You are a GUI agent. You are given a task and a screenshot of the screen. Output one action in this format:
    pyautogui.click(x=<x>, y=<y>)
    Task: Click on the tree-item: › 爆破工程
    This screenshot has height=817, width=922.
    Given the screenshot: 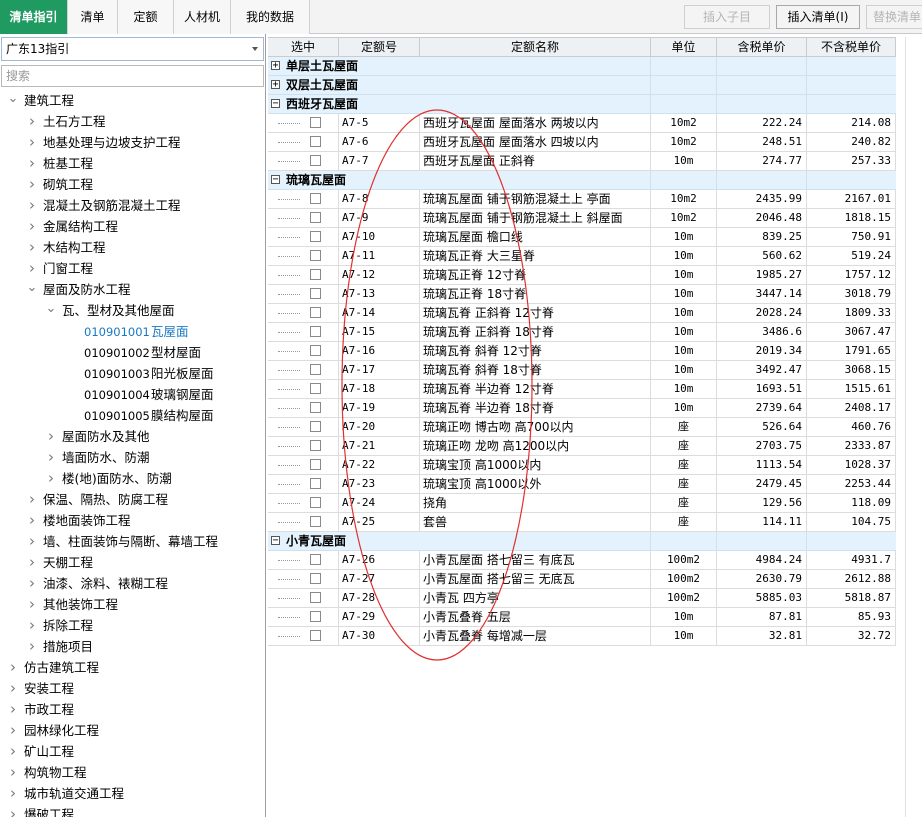 What is the action you would take?
    pyautogui.click(x=40, y=810)
    